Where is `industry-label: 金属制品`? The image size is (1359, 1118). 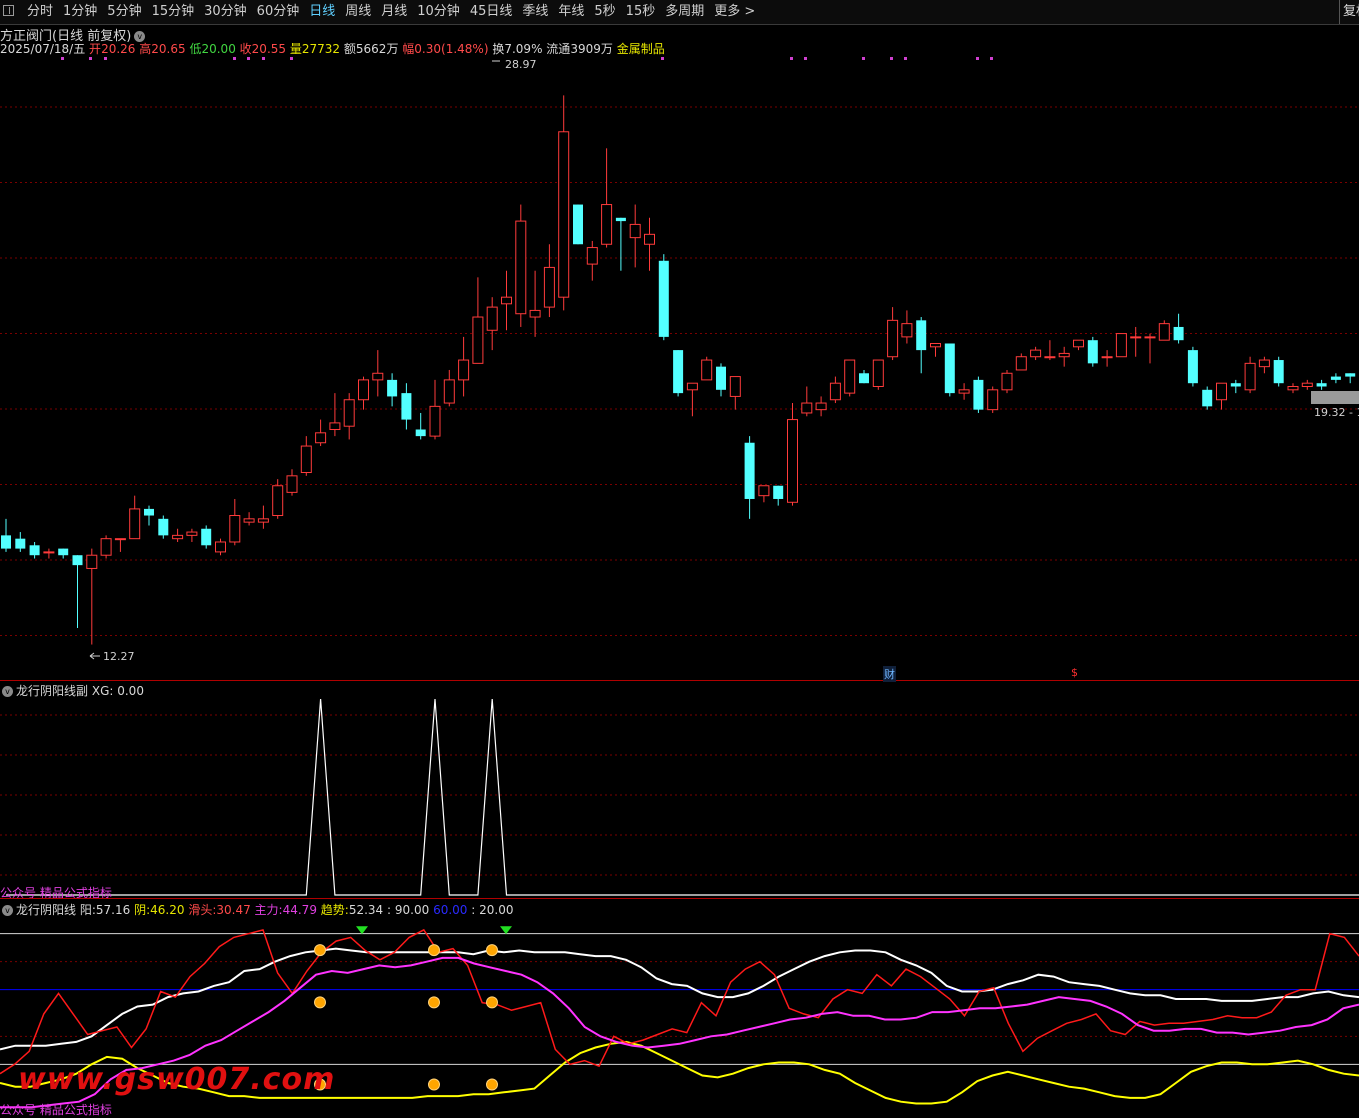
industry-label: 金属制品 is located at coordinates (641, 49).